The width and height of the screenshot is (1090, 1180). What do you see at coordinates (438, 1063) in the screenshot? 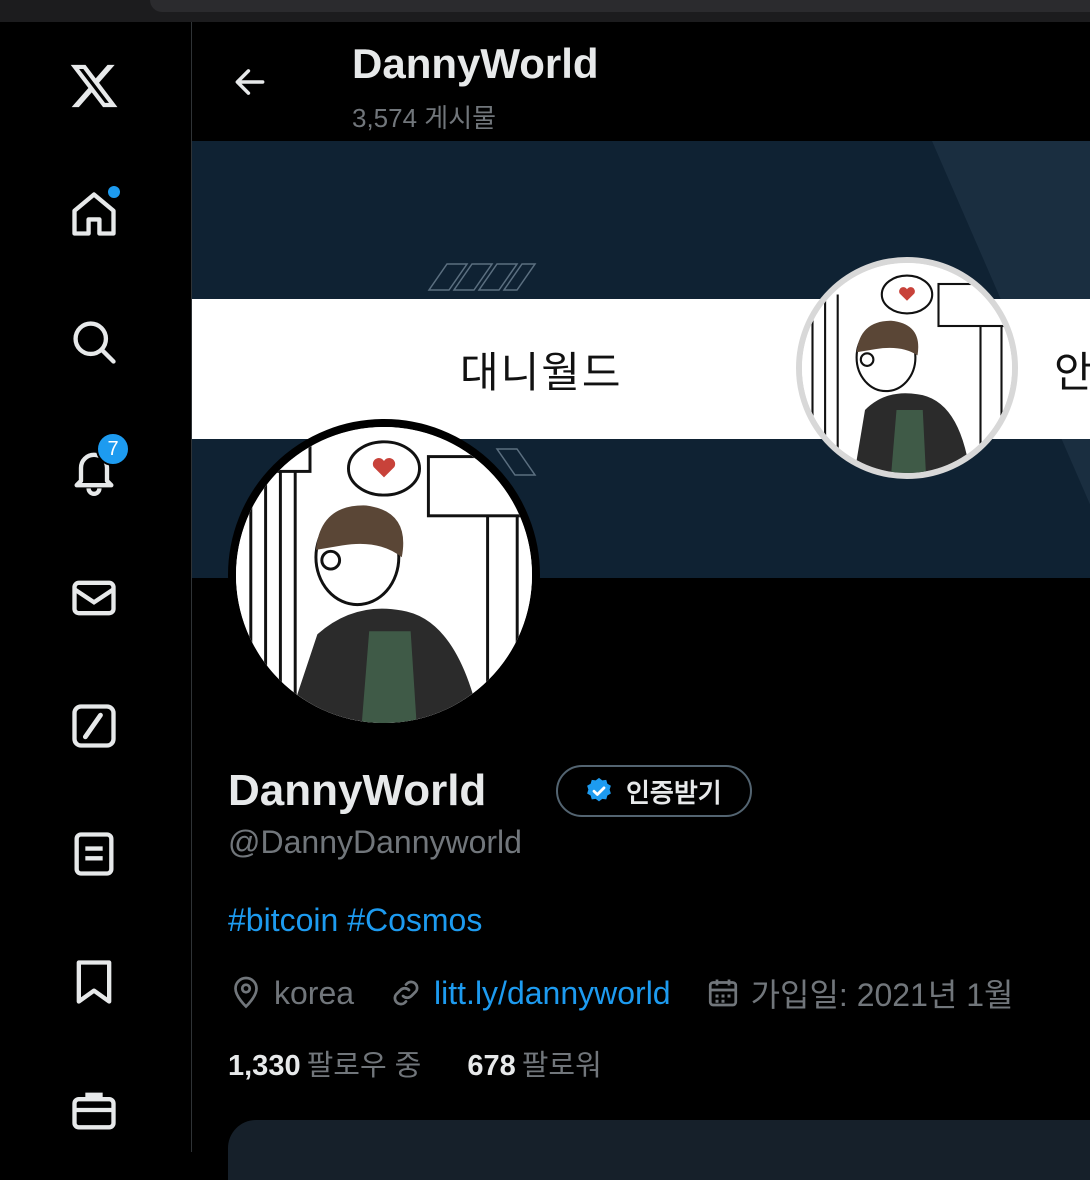
I see `follow-stats: 1,330 팔로우 중 678 팔로워` at bounding box center [438, 1063].